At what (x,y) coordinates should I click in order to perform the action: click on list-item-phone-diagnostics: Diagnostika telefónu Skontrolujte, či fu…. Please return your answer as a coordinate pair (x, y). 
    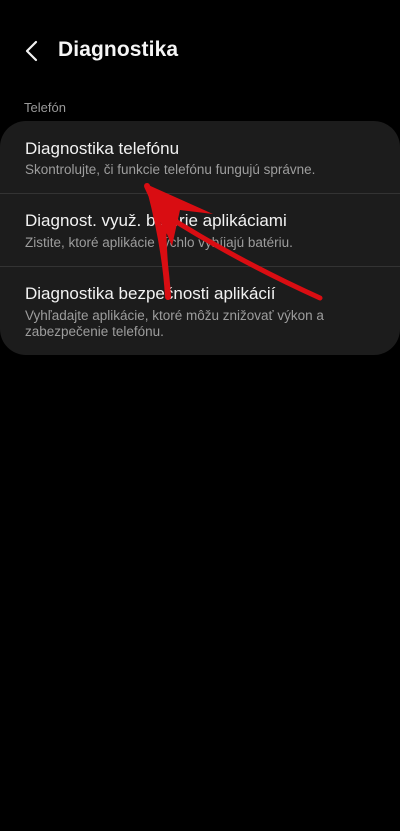
    Looking at the image, I should click on (200, 157).